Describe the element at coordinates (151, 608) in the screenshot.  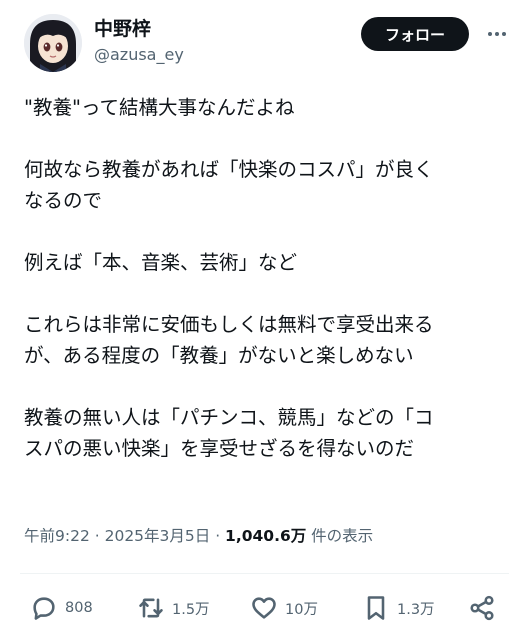
I see `repost-icon` at that location.